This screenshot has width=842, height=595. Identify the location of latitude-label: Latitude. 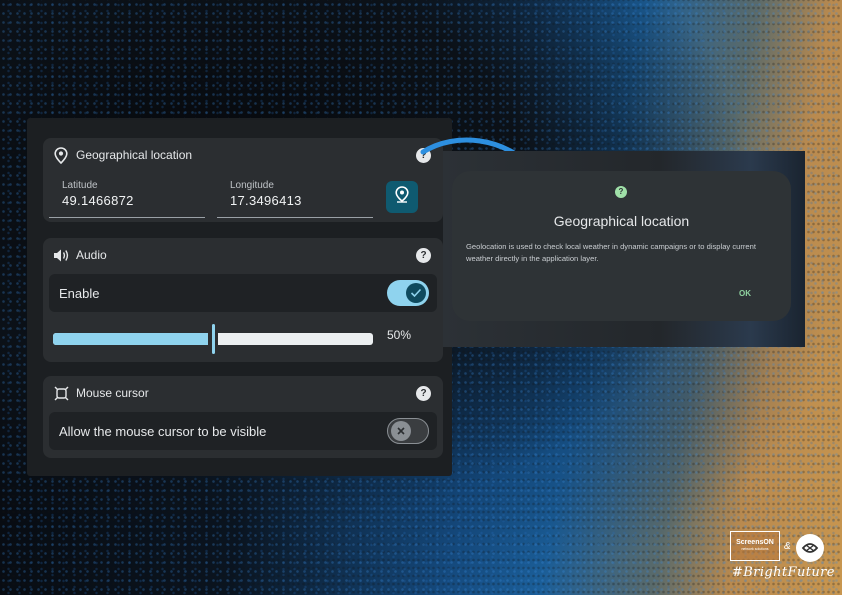
(80, 185).